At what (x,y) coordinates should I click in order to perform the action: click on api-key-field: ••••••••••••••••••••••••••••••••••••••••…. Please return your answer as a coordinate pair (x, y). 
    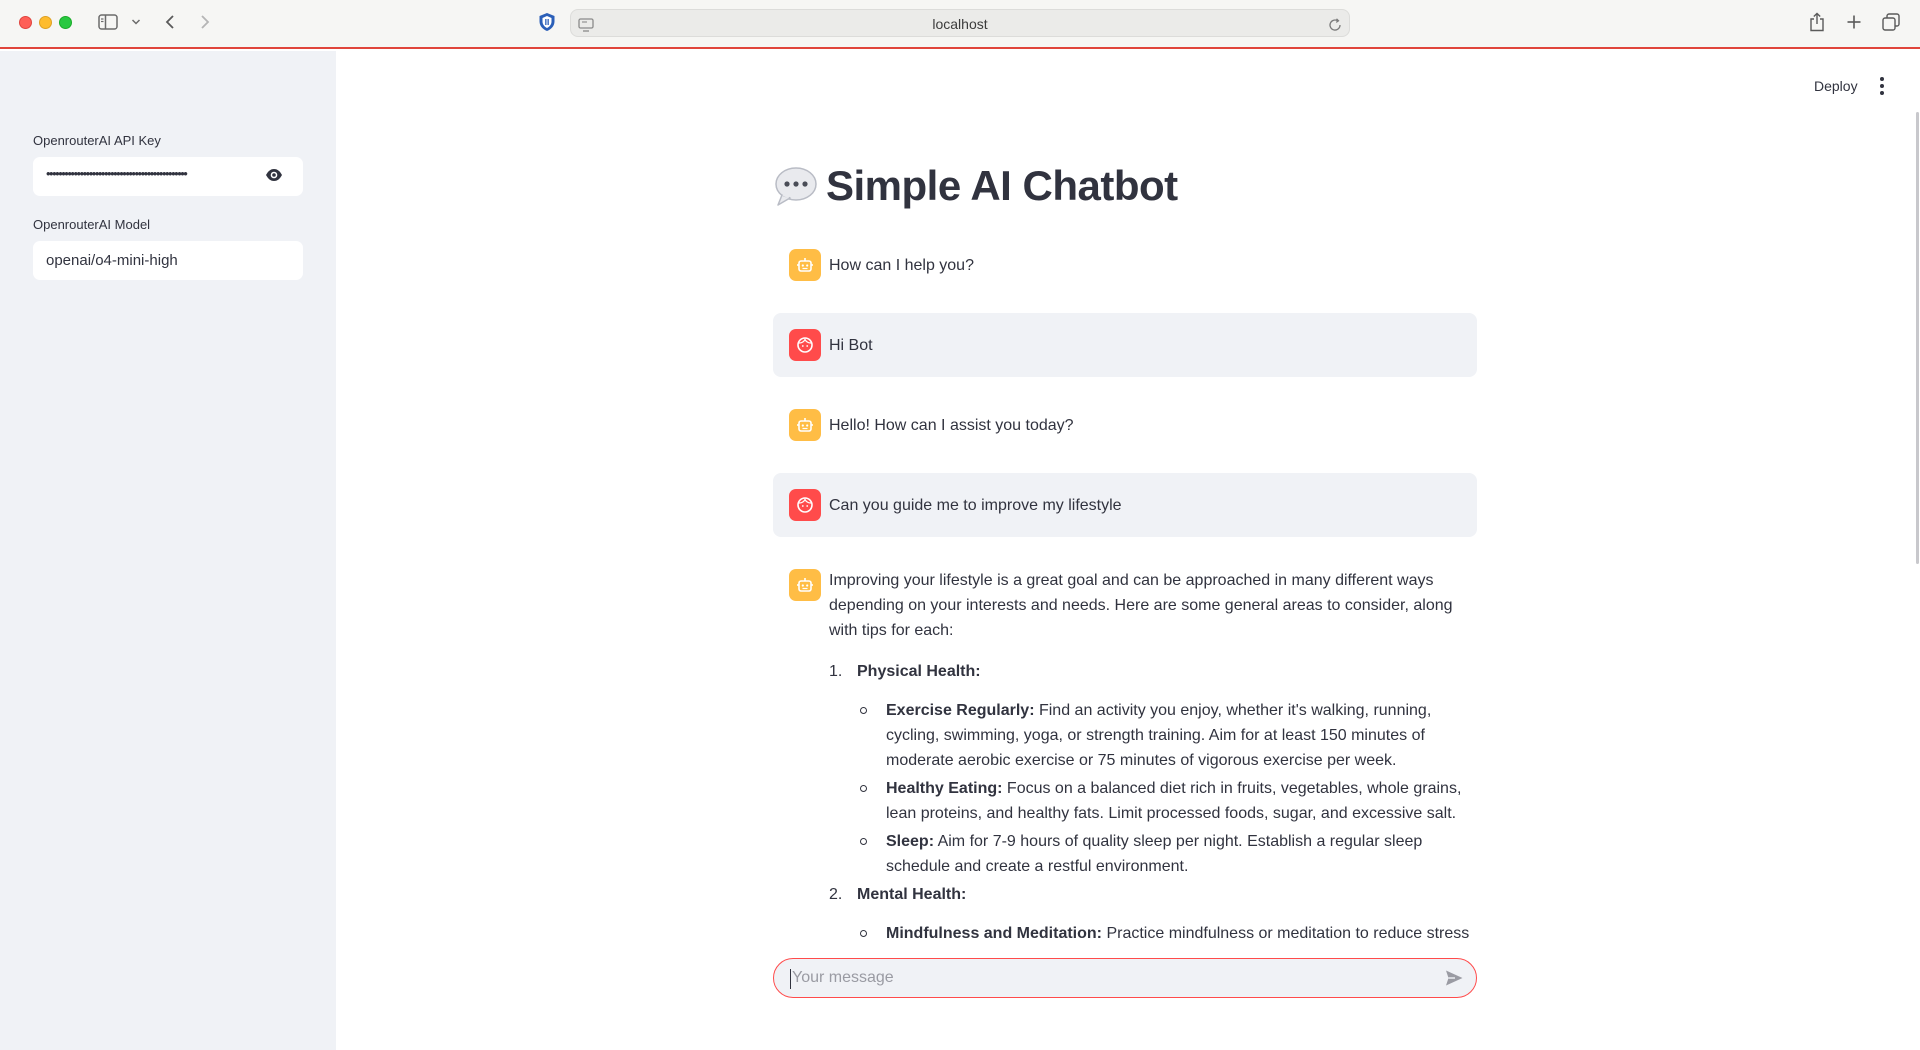
    Looking at the image, I should click on (168, 176).